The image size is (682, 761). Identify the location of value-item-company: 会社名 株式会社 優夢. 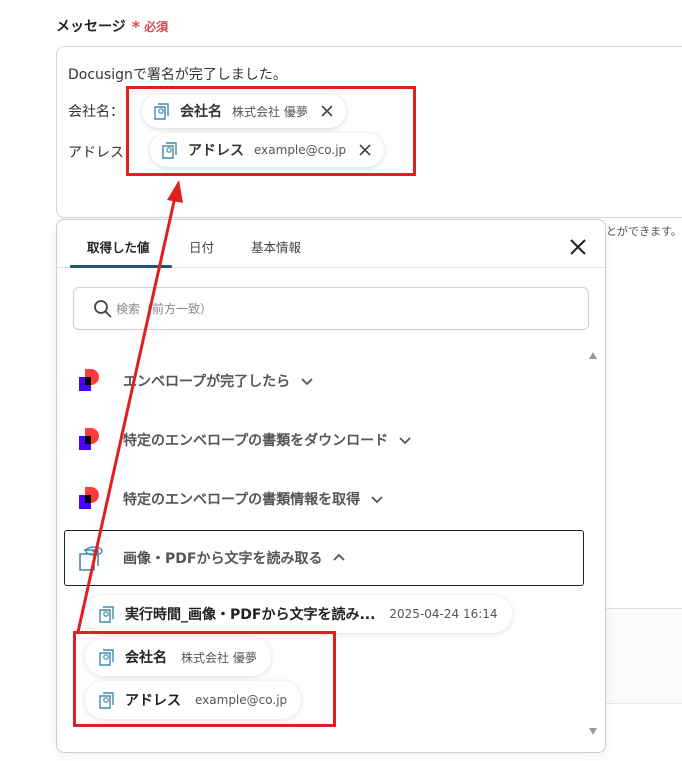
(178, 657).